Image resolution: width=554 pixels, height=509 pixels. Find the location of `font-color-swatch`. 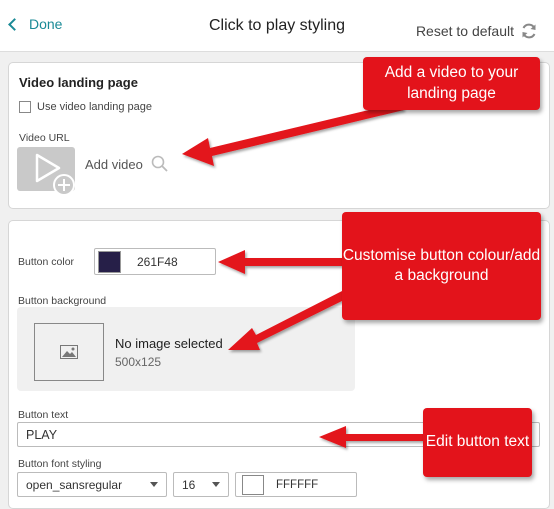

font-color-swatch is located at coordinates (253, 484).